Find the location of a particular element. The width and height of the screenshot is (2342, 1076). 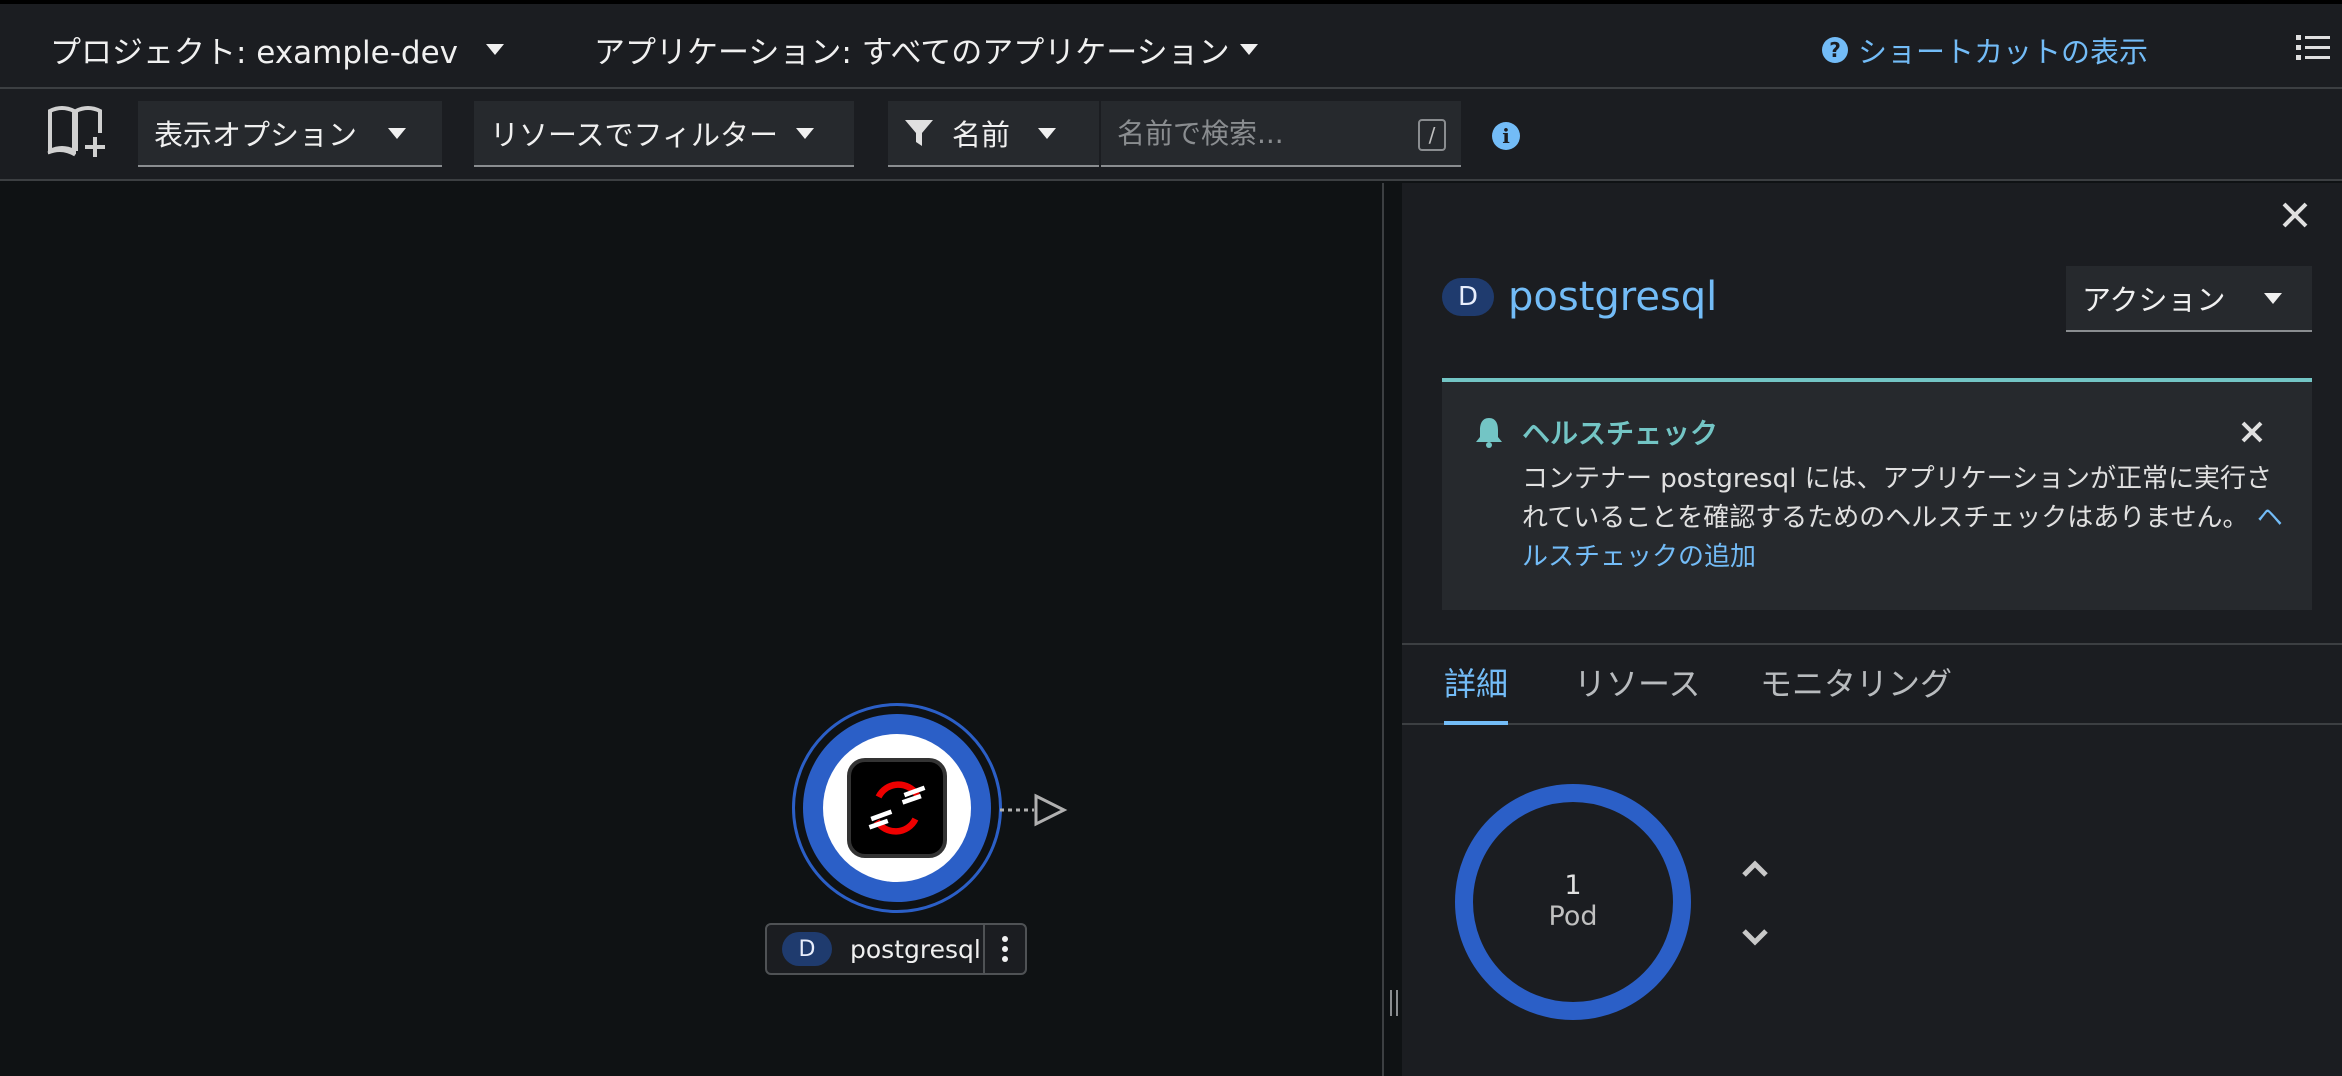

list-view-icon is located at coordinates (2313, 48).